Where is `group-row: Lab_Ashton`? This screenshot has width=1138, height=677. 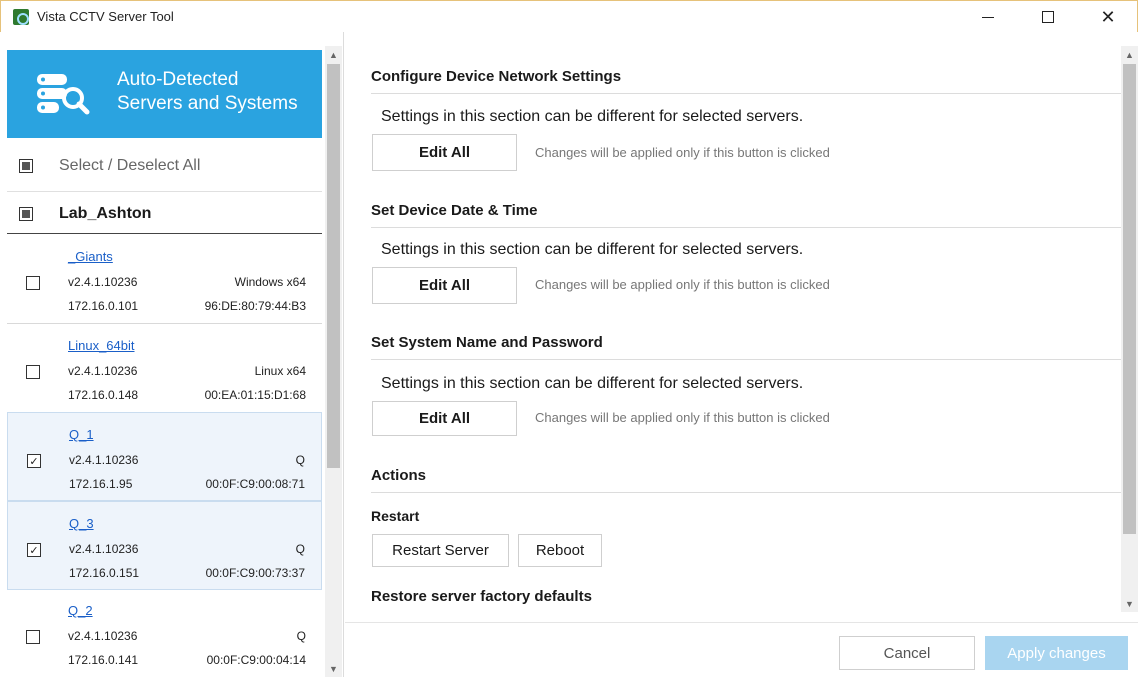
group-row: Lab_Ashton is located at coordinates (164, 214).